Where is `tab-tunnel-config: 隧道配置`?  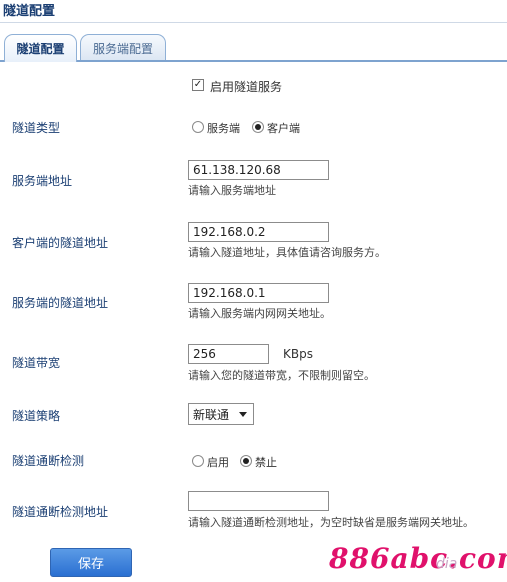 tab-tunnel-config: 隧道配置 is located at coordinates (40, 48).